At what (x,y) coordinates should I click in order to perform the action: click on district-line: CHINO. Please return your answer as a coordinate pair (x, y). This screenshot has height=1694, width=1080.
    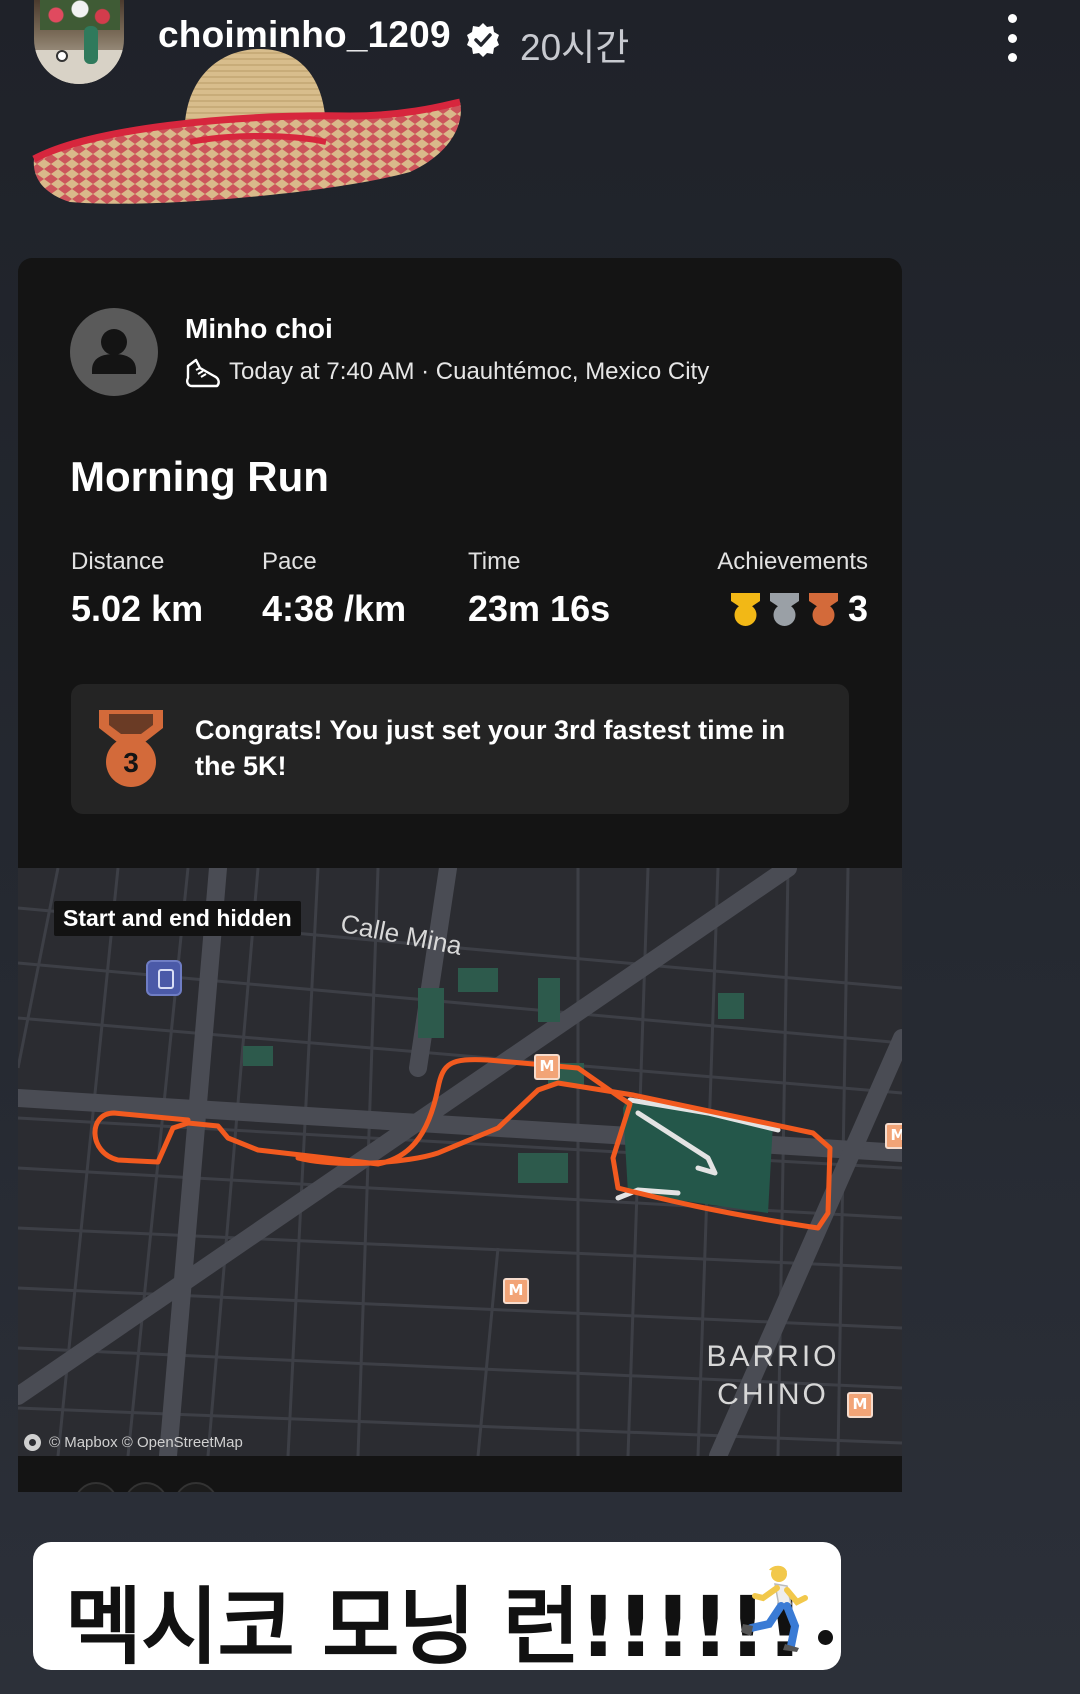
    Looking at the image, I should click on (773, 1394).